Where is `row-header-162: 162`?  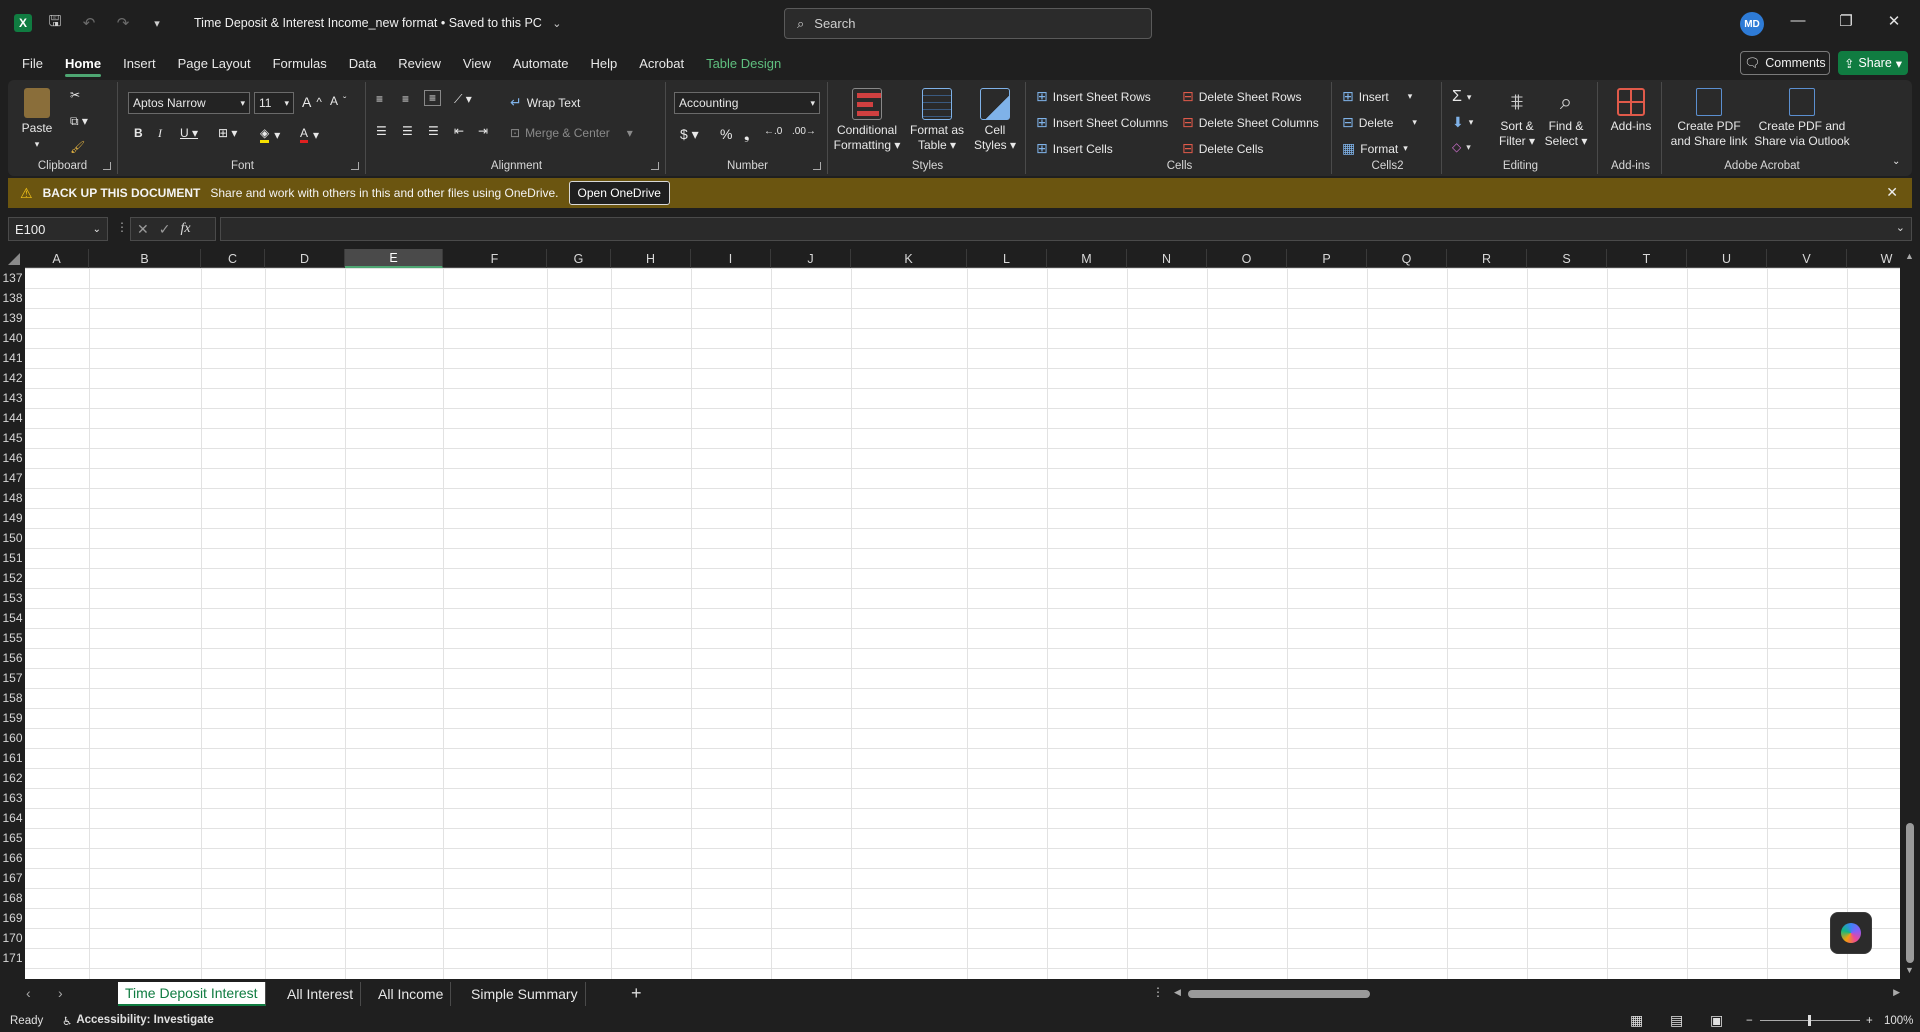
row-header-162: 162 is located at coordinates (12, 778).